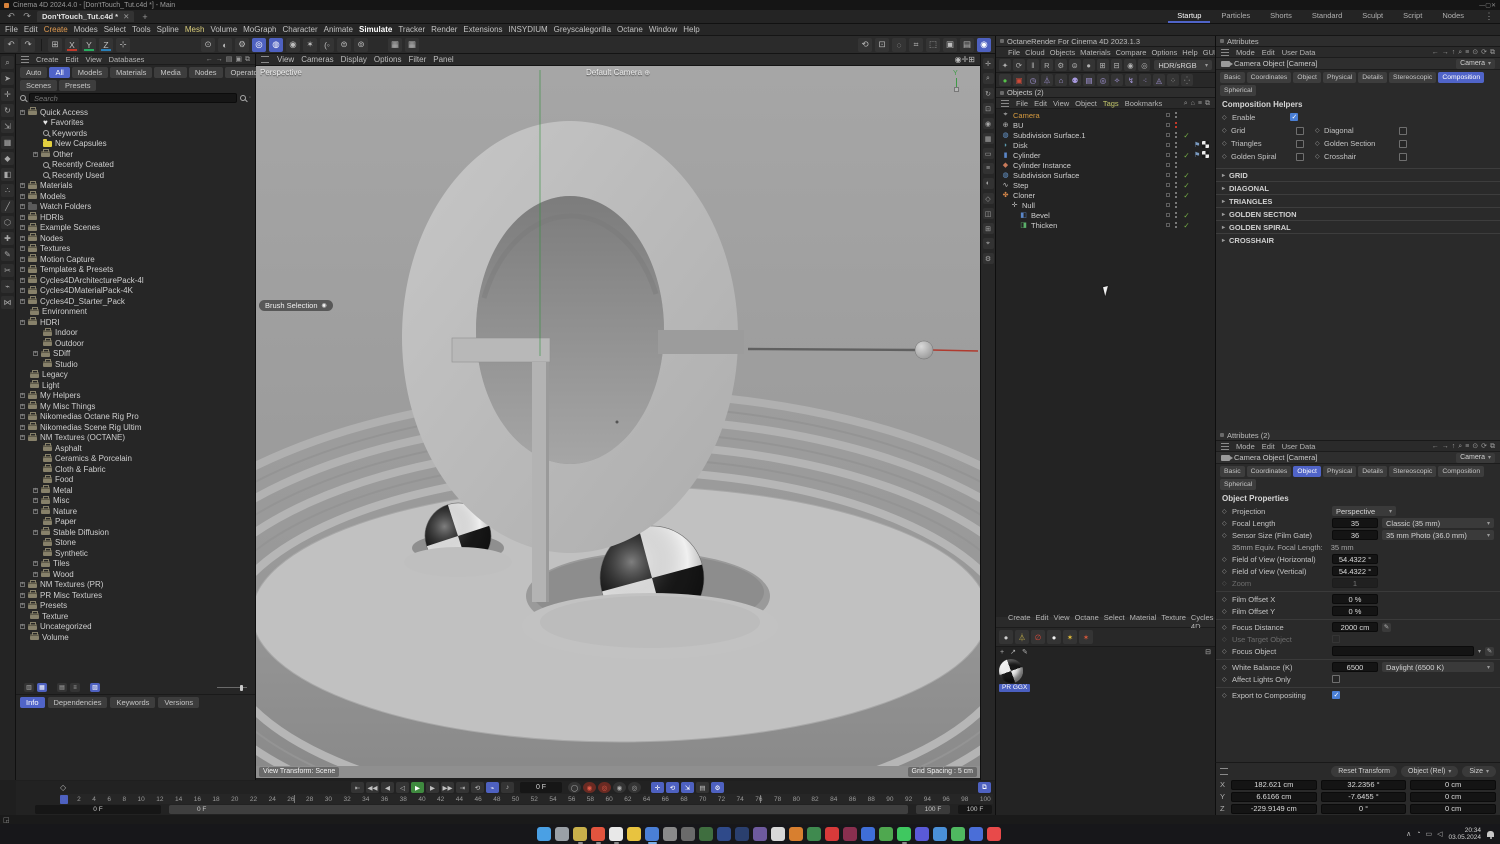 The image size is (1500, 844). I want to click on mirror-tool: ⋈, so click(7, 302).